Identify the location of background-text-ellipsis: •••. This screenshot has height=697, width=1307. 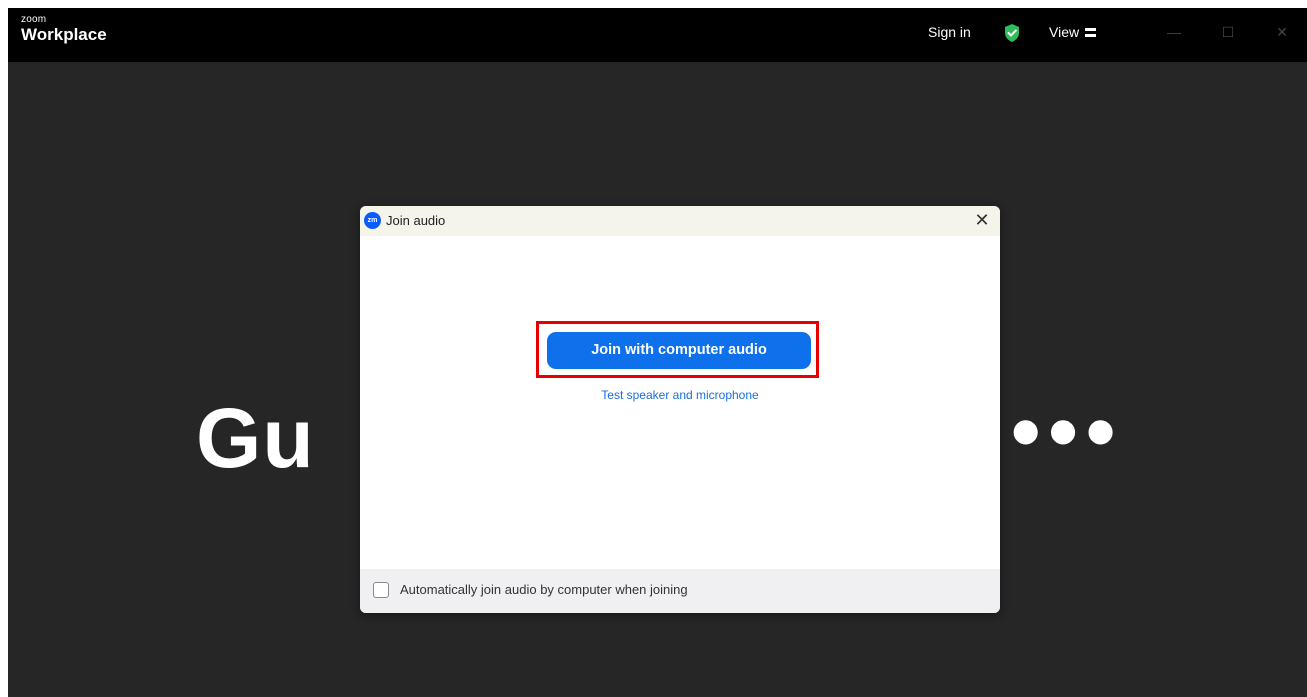
(1067, 431).